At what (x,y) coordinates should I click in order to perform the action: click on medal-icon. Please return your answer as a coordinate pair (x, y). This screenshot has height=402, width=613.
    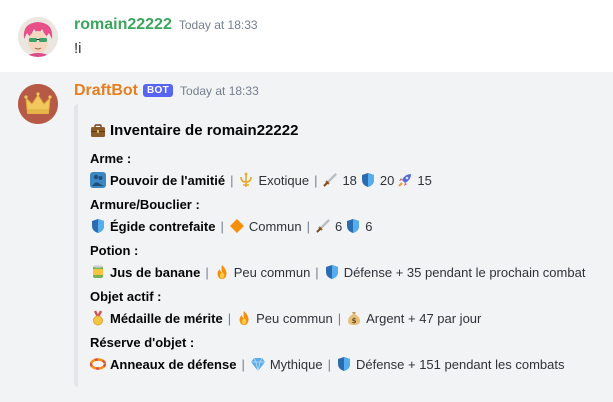
    Looking at the image, I should click on (98, 318).